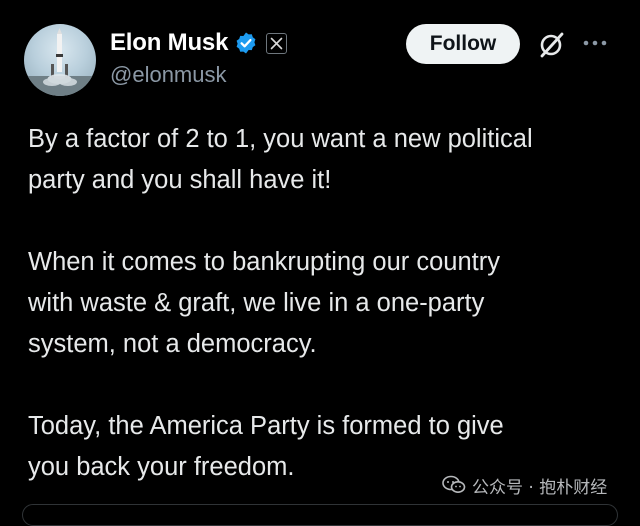 Image resolution: width=640 pixels, height=526 pixels. I want to click on author-display-name: Elon Musk, so click(169, 43).